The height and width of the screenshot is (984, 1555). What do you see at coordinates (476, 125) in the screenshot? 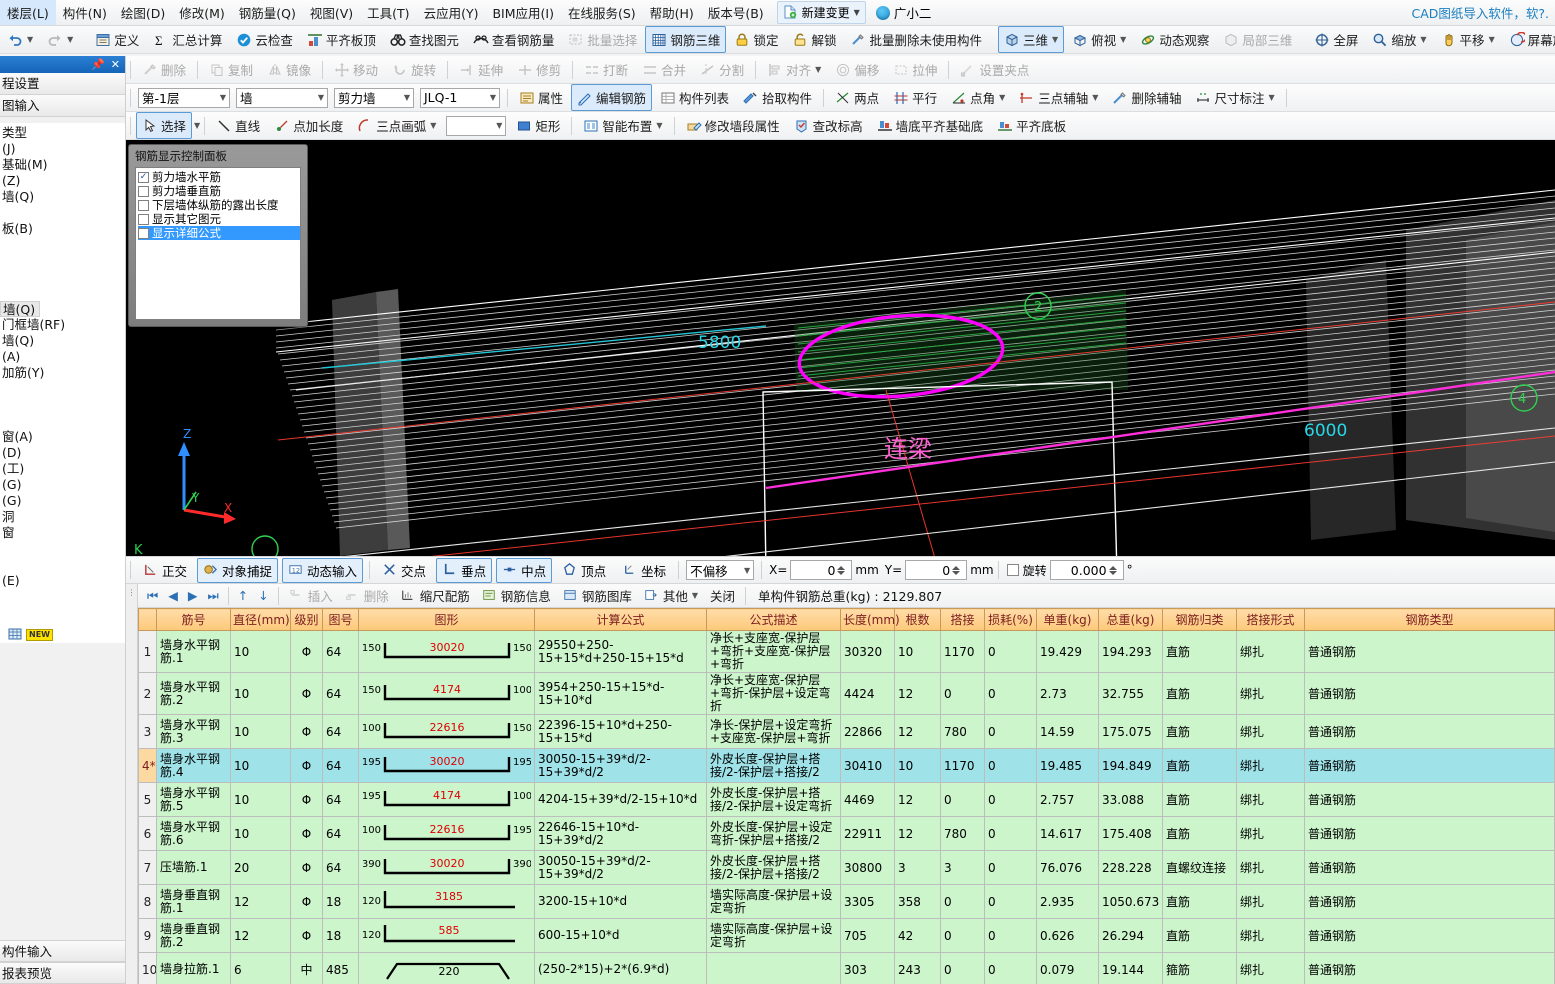
I see `draw-mode-select: ▼` at bounding box center [476, 125].